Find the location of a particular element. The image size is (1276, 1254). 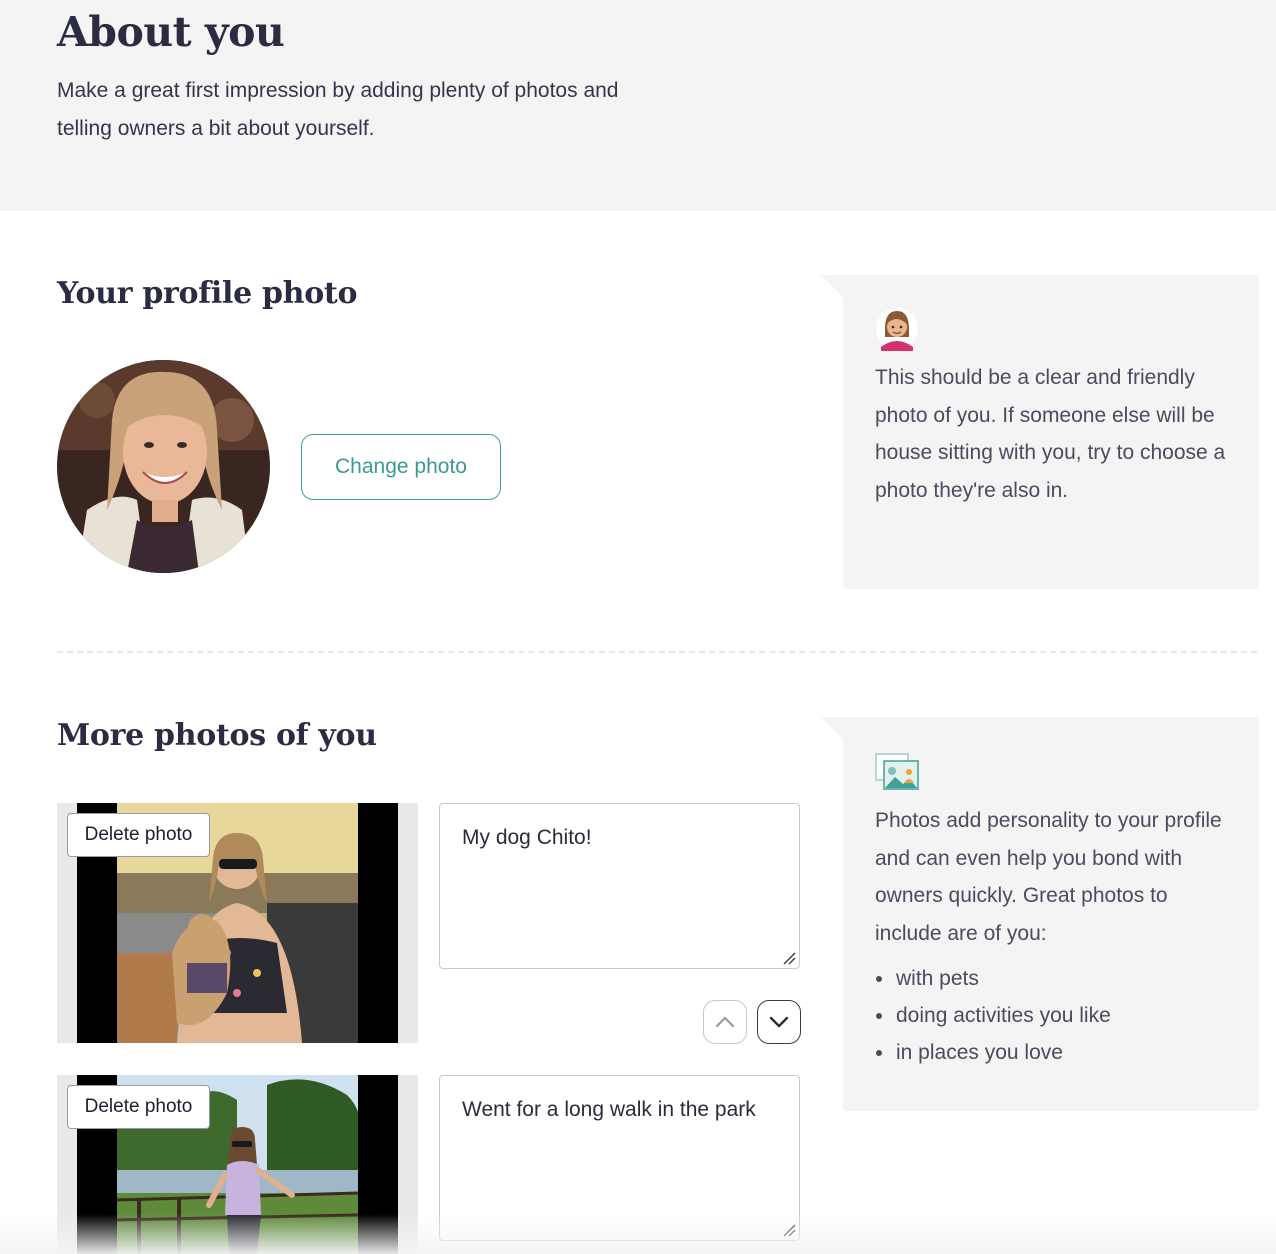

profile-avatar is located at coordinates (163, 466).